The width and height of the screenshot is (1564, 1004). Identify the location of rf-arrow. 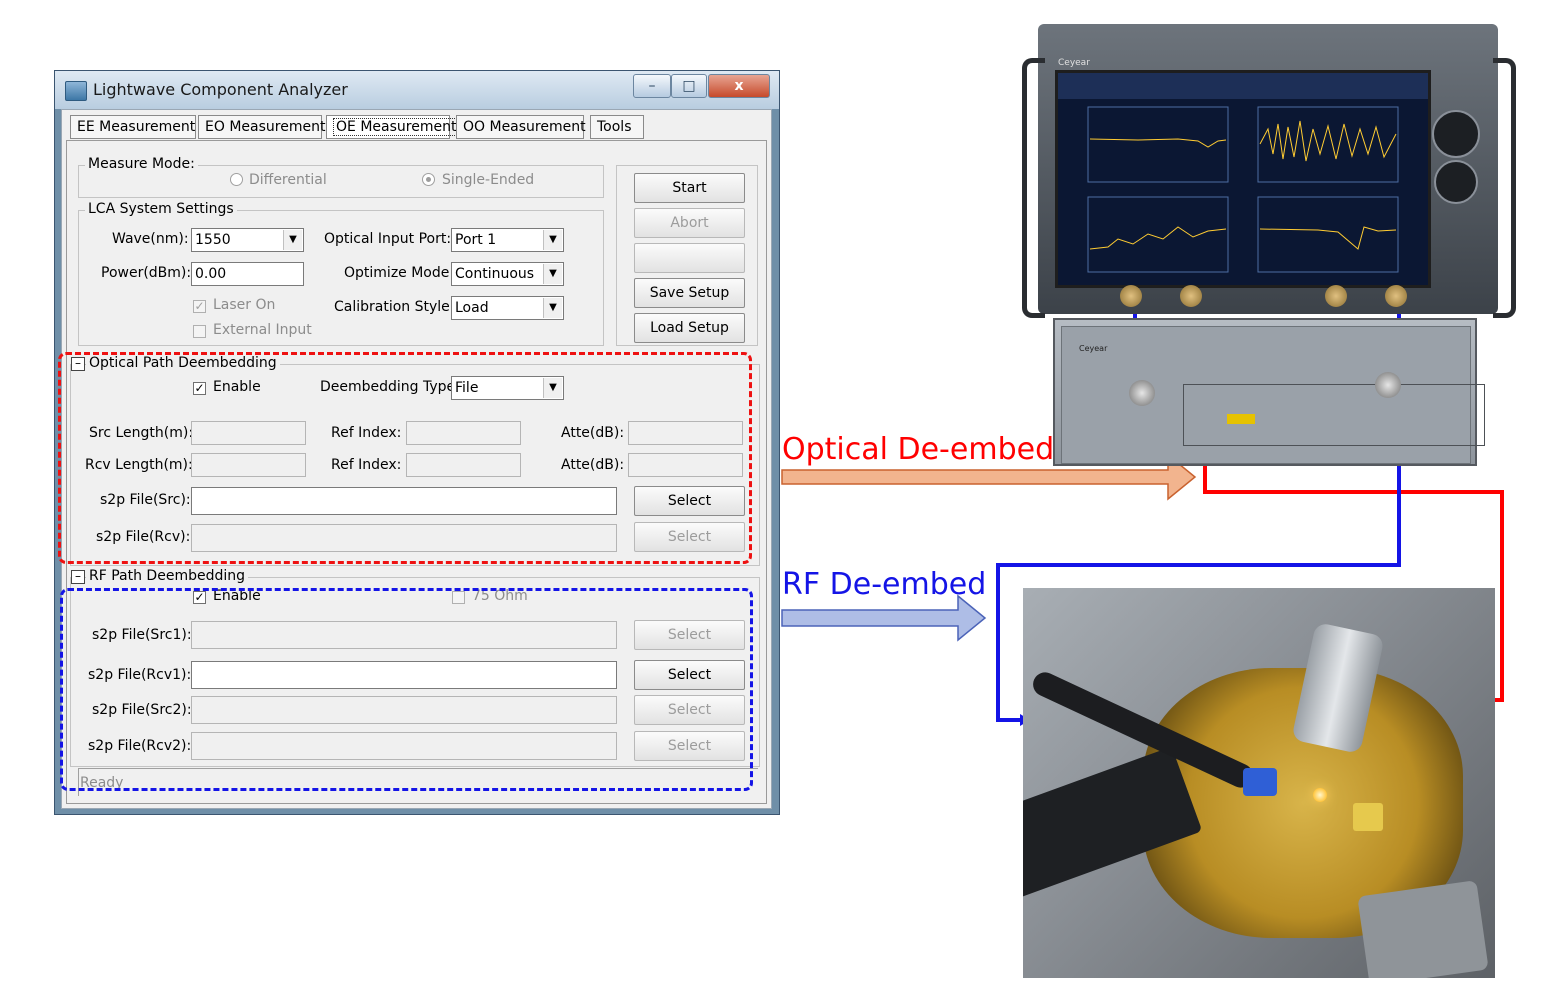
(884, 618).